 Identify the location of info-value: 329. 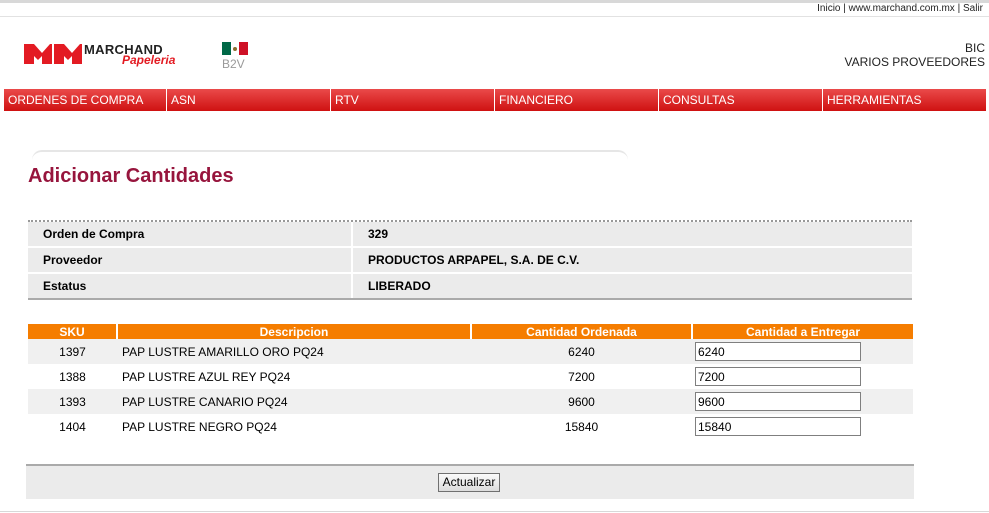
(378, 234).